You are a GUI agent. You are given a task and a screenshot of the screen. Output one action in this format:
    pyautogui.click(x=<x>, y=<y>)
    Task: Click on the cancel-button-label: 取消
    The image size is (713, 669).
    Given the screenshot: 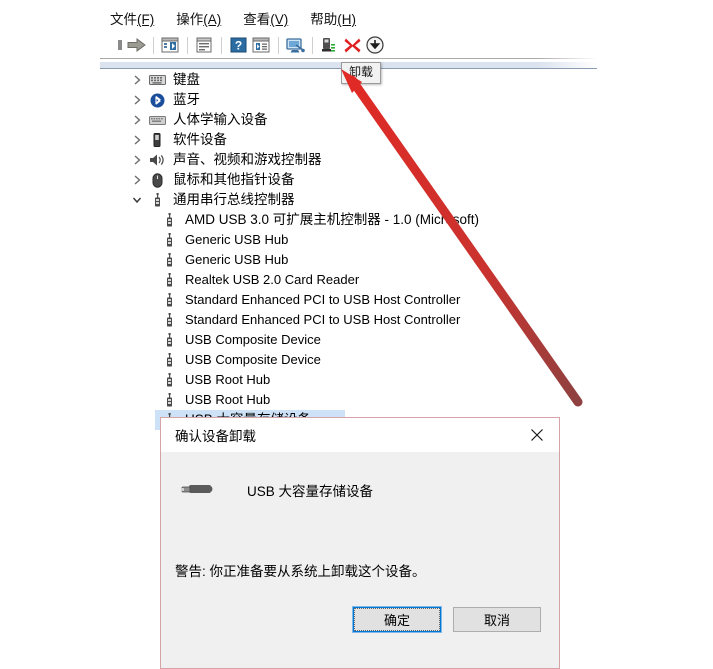 What is the action you would take?
    pyautogui.click(x=496, y=620)
    